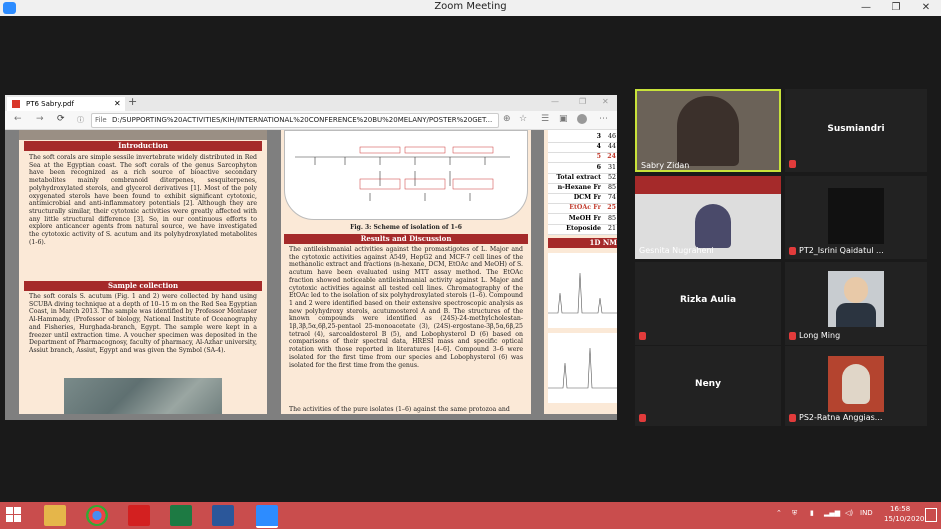  I want to click on participant-tile-rizka-aulia: Rizka Aulia, so click(708, 303).